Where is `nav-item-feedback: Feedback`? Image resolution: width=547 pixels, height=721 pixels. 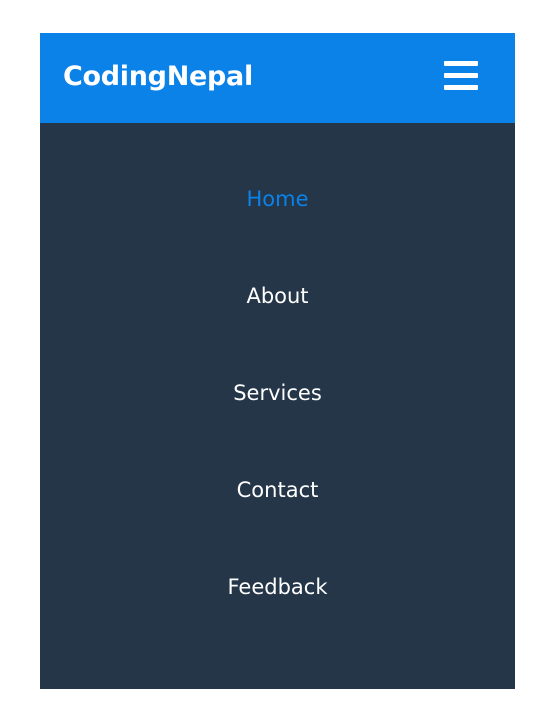 nav-item-feedback: Feedback is located at coordinates (277, 587).